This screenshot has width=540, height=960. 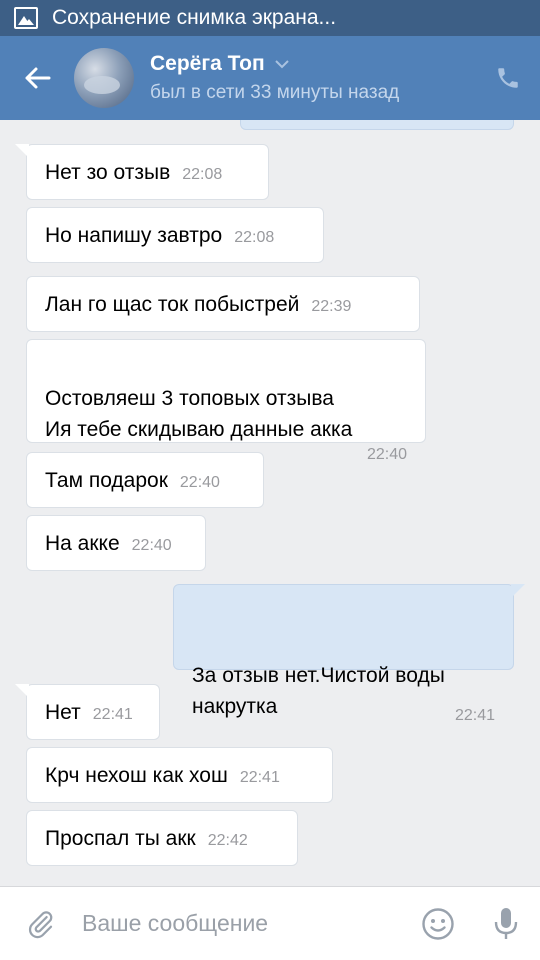 I want to click on back-button, so click(x=37, y=78).